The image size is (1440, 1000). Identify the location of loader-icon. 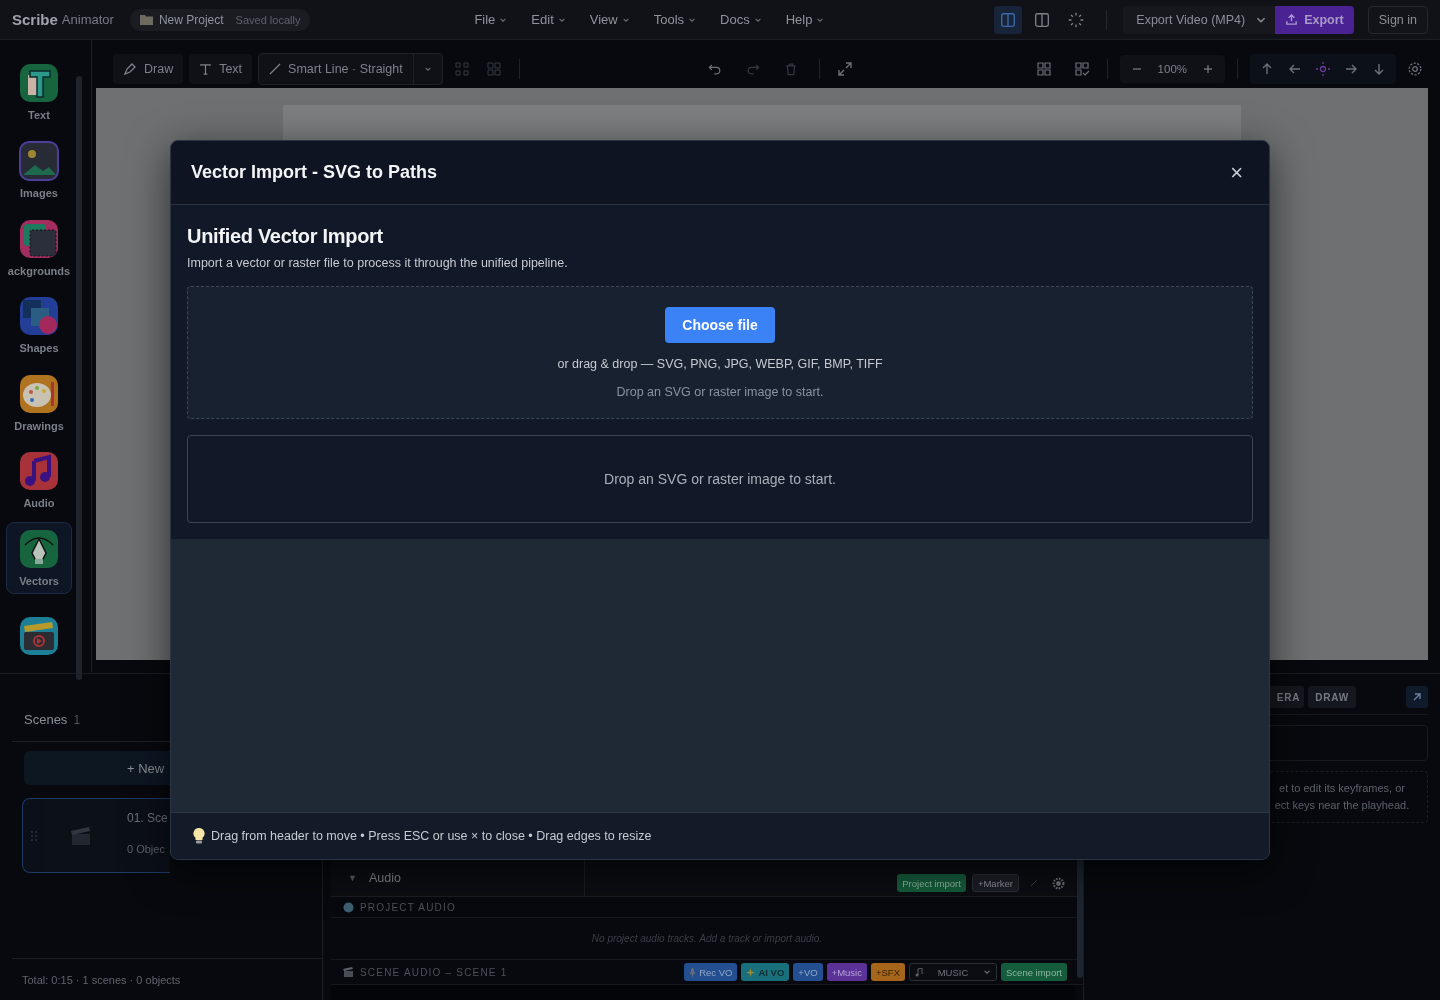
(1076, 19).